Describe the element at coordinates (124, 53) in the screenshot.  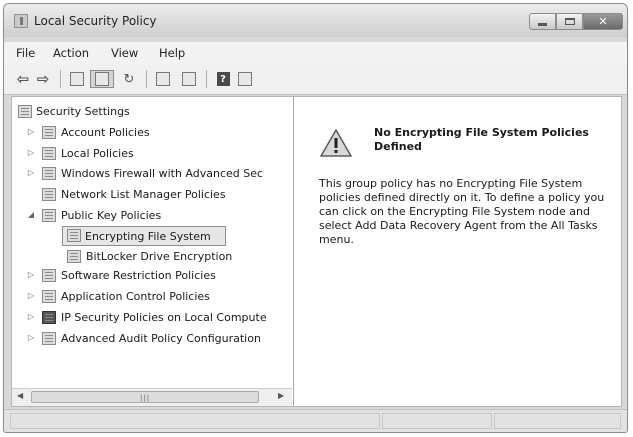
I see `menu-view: View` at that location.